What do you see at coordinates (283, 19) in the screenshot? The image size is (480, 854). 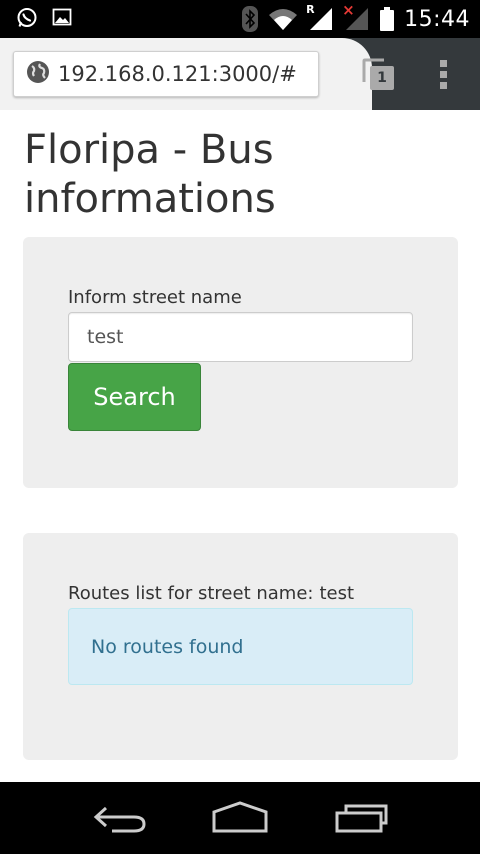 I see `wifi-icon` at bounding box center [283, 19].